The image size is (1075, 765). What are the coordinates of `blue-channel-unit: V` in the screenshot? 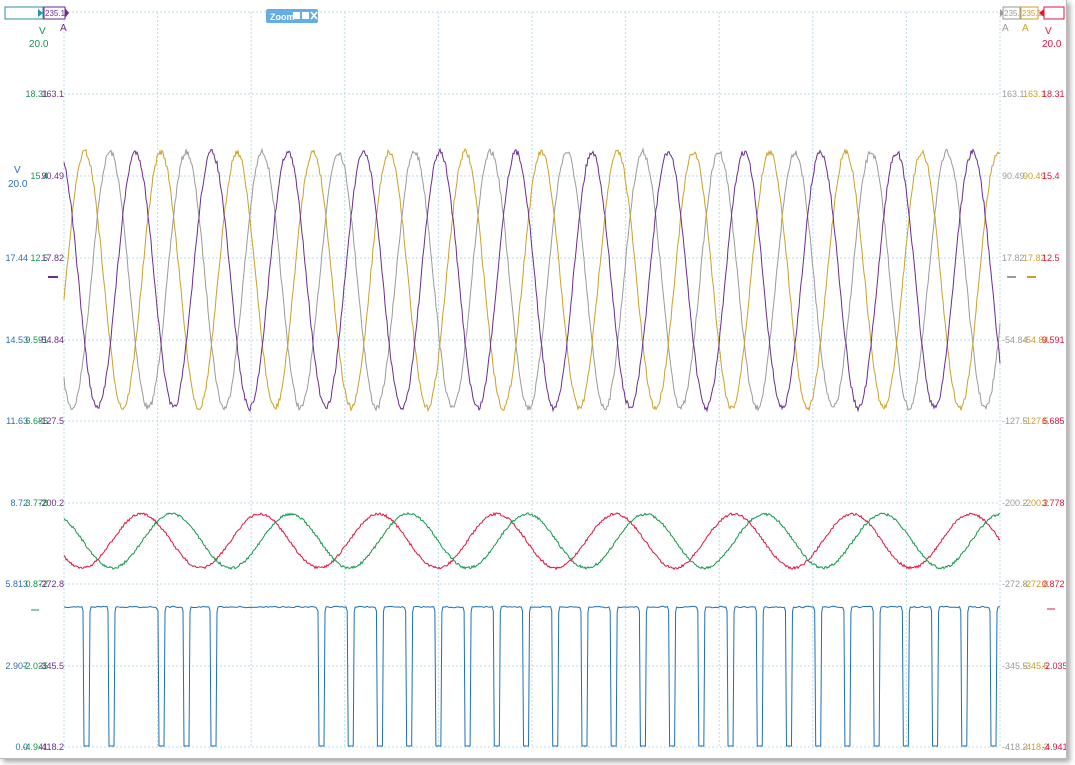 It's located at (17, 170).